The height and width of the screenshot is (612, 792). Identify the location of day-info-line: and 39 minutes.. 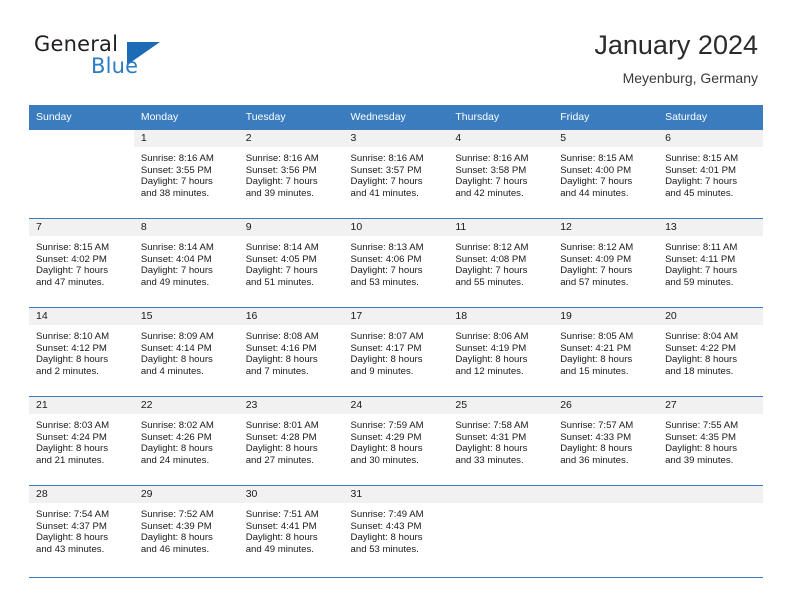
(279, 193).